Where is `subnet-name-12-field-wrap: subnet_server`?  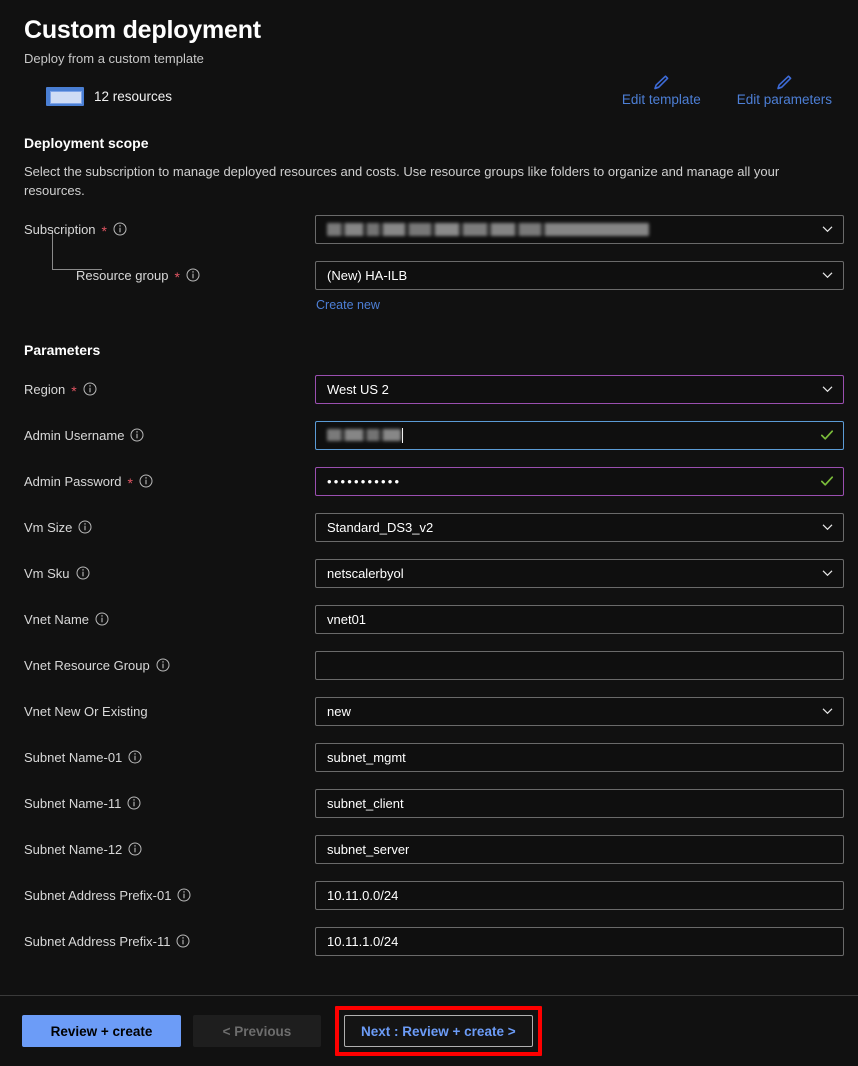 subnet-name-12-field-wrap: subnet_server is located at coordinates (579, 849).